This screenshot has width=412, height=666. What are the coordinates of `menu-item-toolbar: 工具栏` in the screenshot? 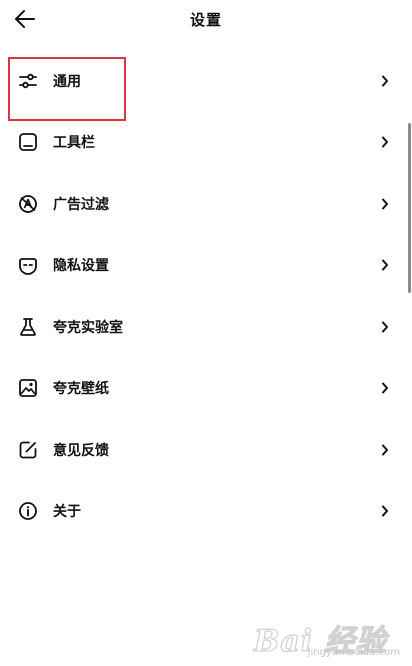 It's located at (206, 143).